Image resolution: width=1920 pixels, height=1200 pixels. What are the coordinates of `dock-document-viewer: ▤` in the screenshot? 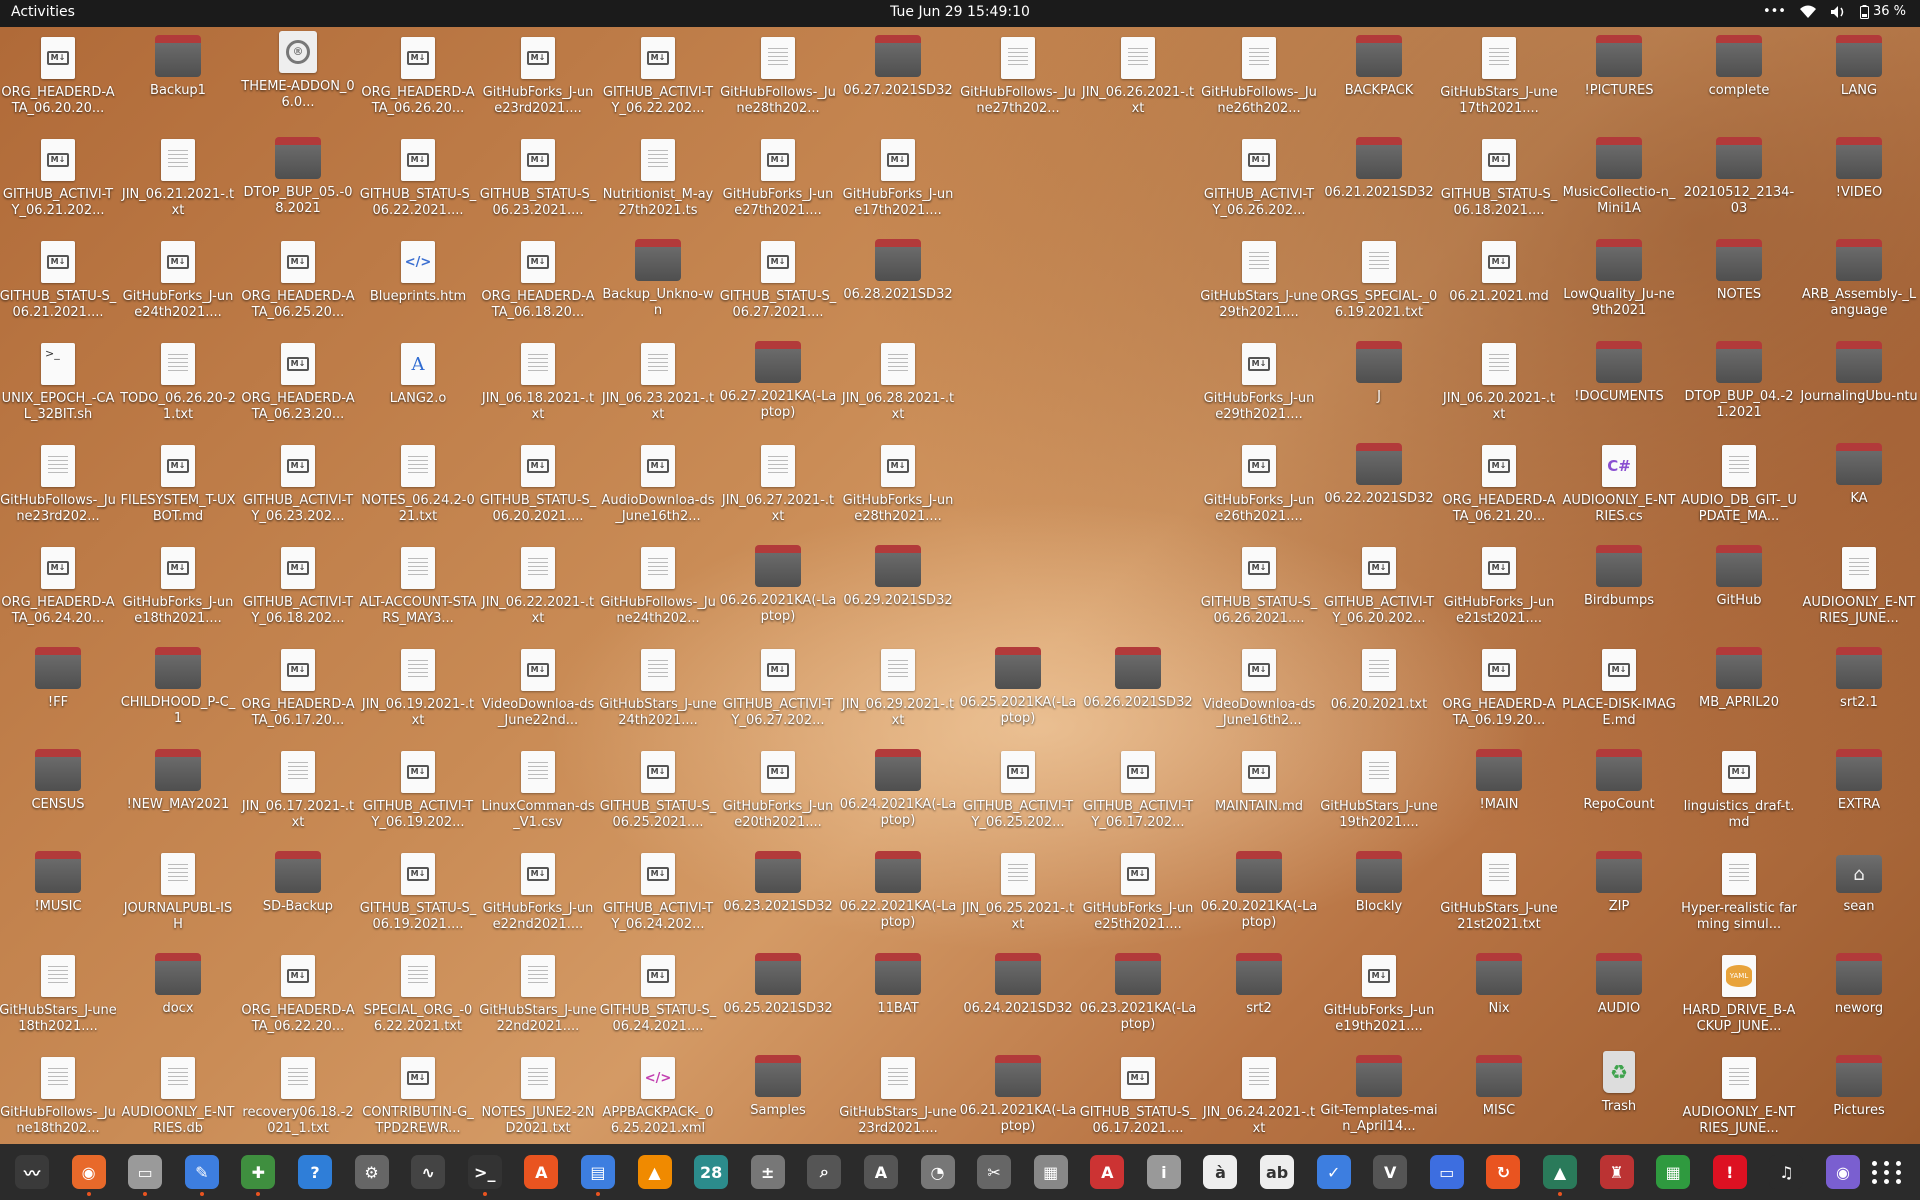 It's located at (598, 1172).